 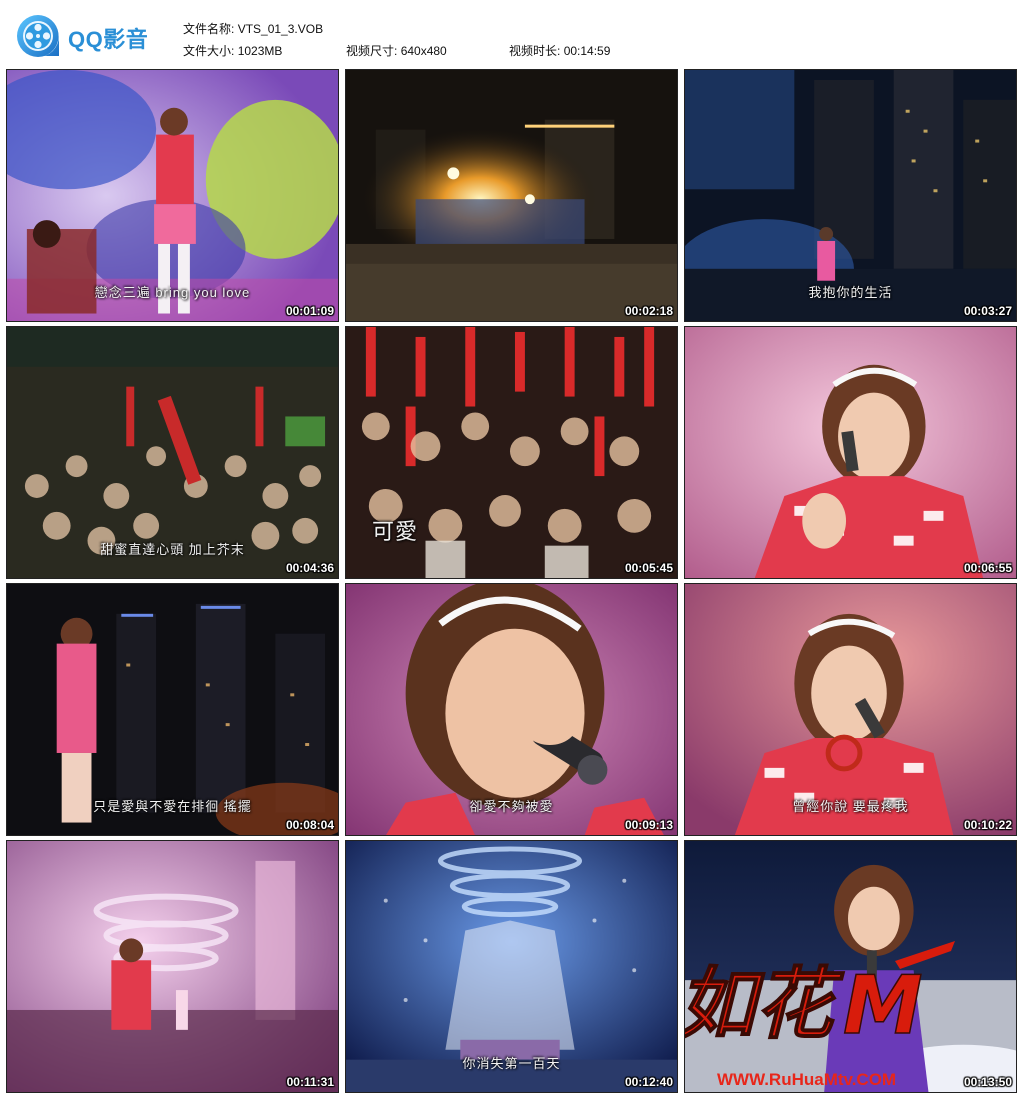 I want to click on subtitle-text: 可愛, so click(x=395, y=531).